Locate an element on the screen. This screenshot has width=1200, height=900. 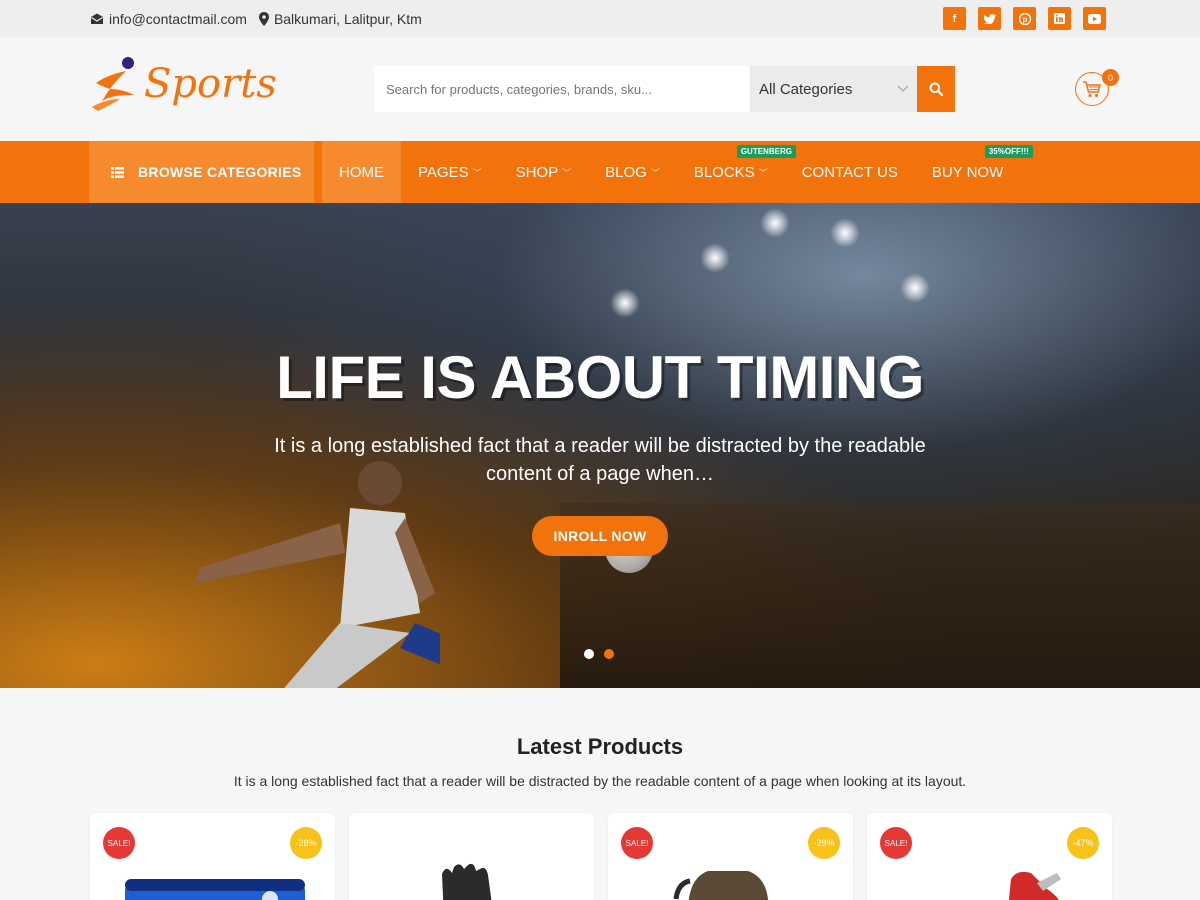
nav-item-blocks: GUTENBERG BLOCKS ﹀ is located at coordinates (736, 172).